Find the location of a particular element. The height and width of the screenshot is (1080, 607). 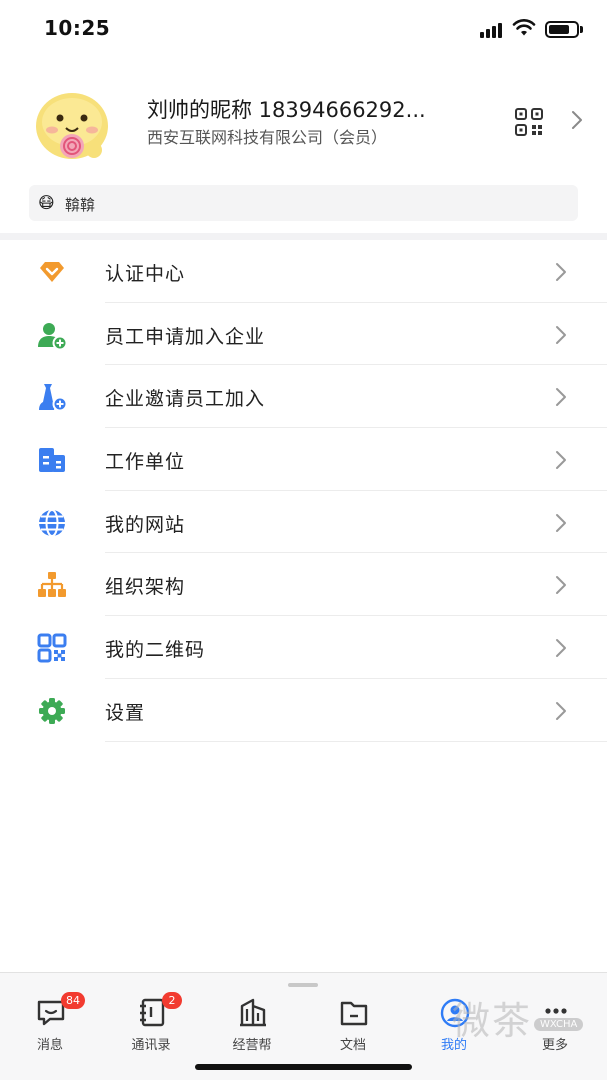

tab-documents: 文档 is located at coordinates (353, 1025).